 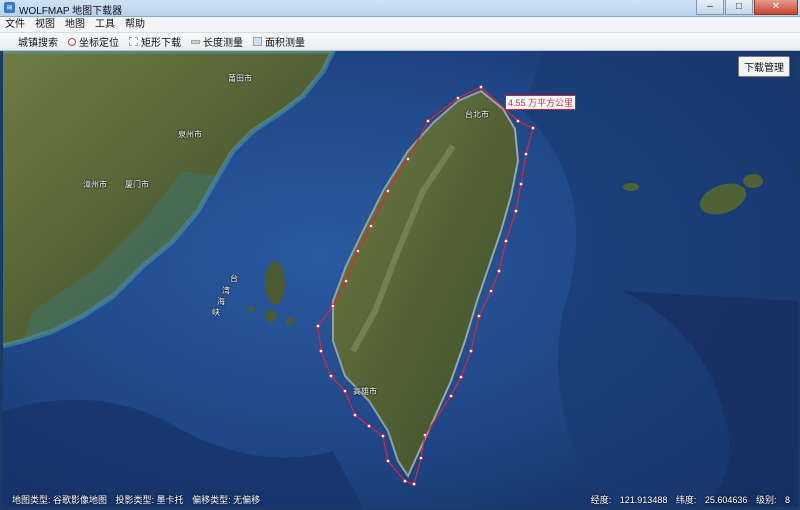 I want to click on pin-icon, so click(x=72, y=41).